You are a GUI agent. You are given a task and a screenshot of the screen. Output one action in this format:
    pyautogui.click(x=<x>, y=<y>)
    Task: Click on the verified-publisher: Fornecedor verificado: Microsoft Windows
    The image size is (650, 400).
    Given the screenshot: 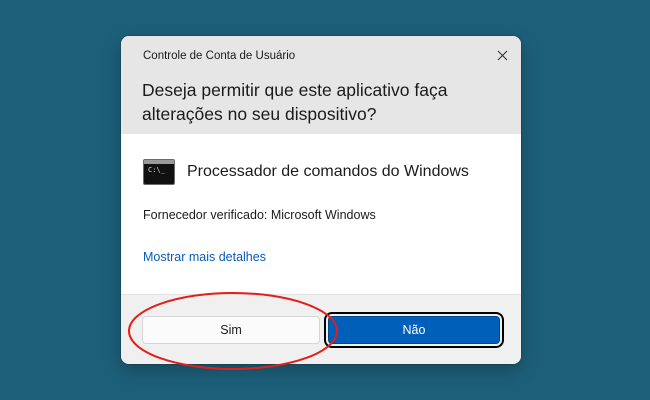 What is the action you would take?
    pyautogui.click(x=259, y=215)
    